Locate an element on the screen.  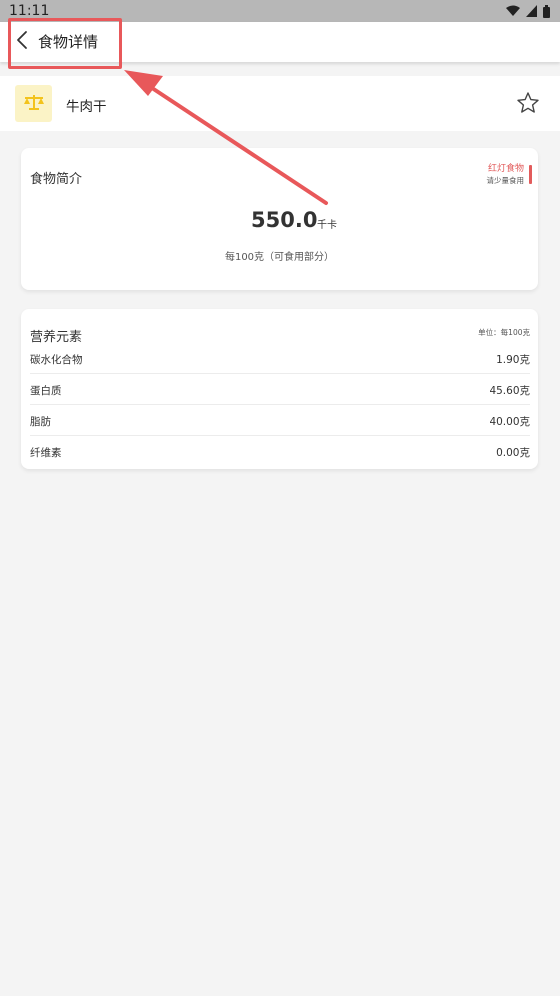
nutrient-value: 1.90克 is located at coordinates (513, 360).